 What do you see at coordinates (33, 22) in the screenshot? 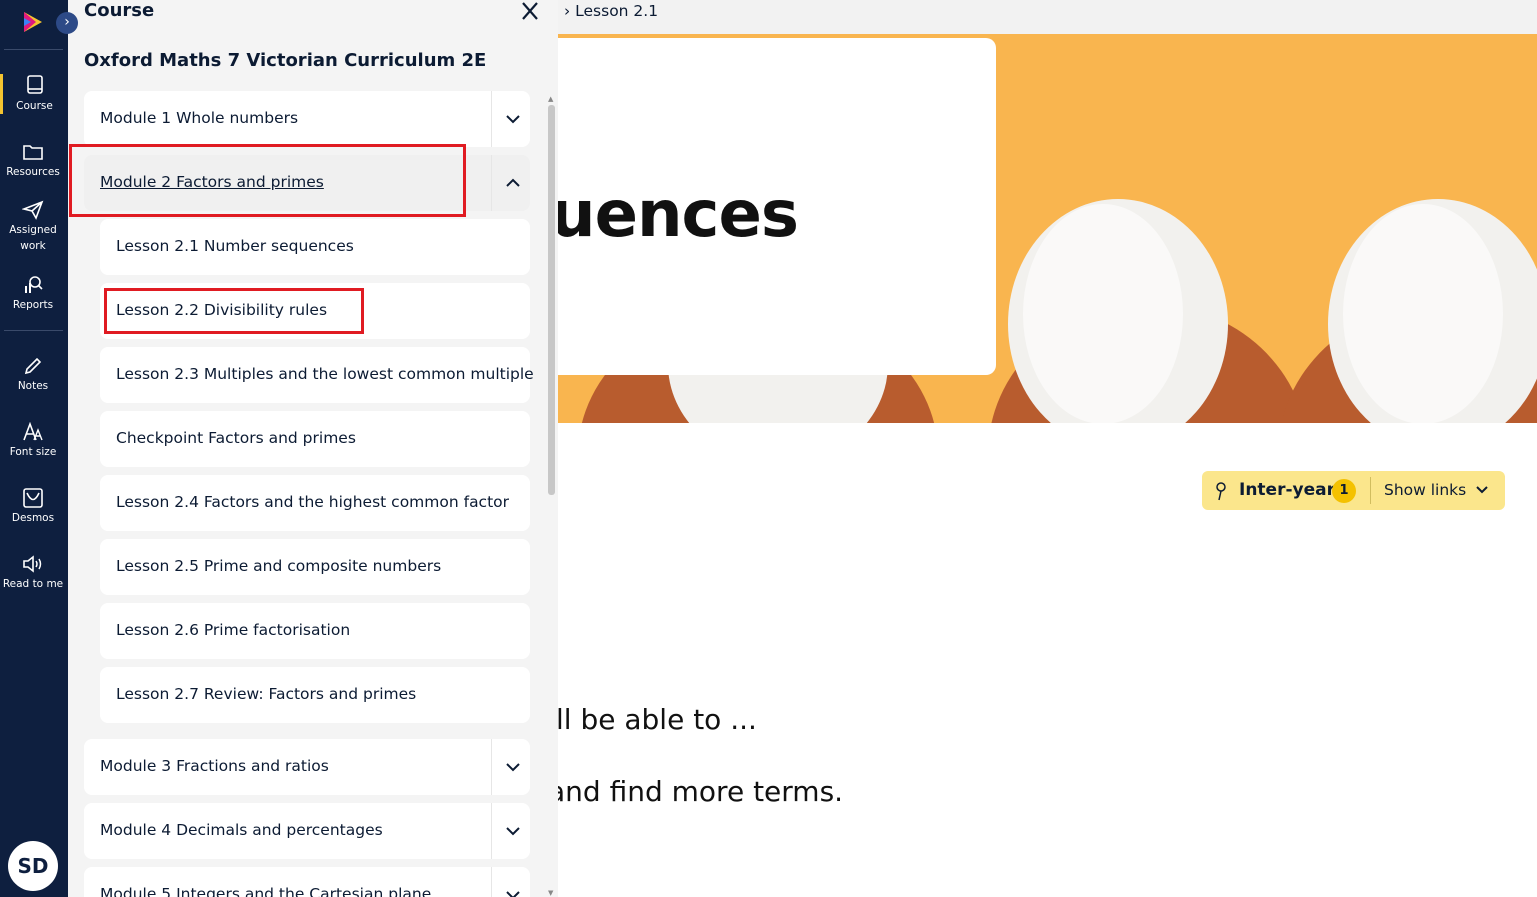
I see `app-logo-icon` at bounding box center [33, 22].